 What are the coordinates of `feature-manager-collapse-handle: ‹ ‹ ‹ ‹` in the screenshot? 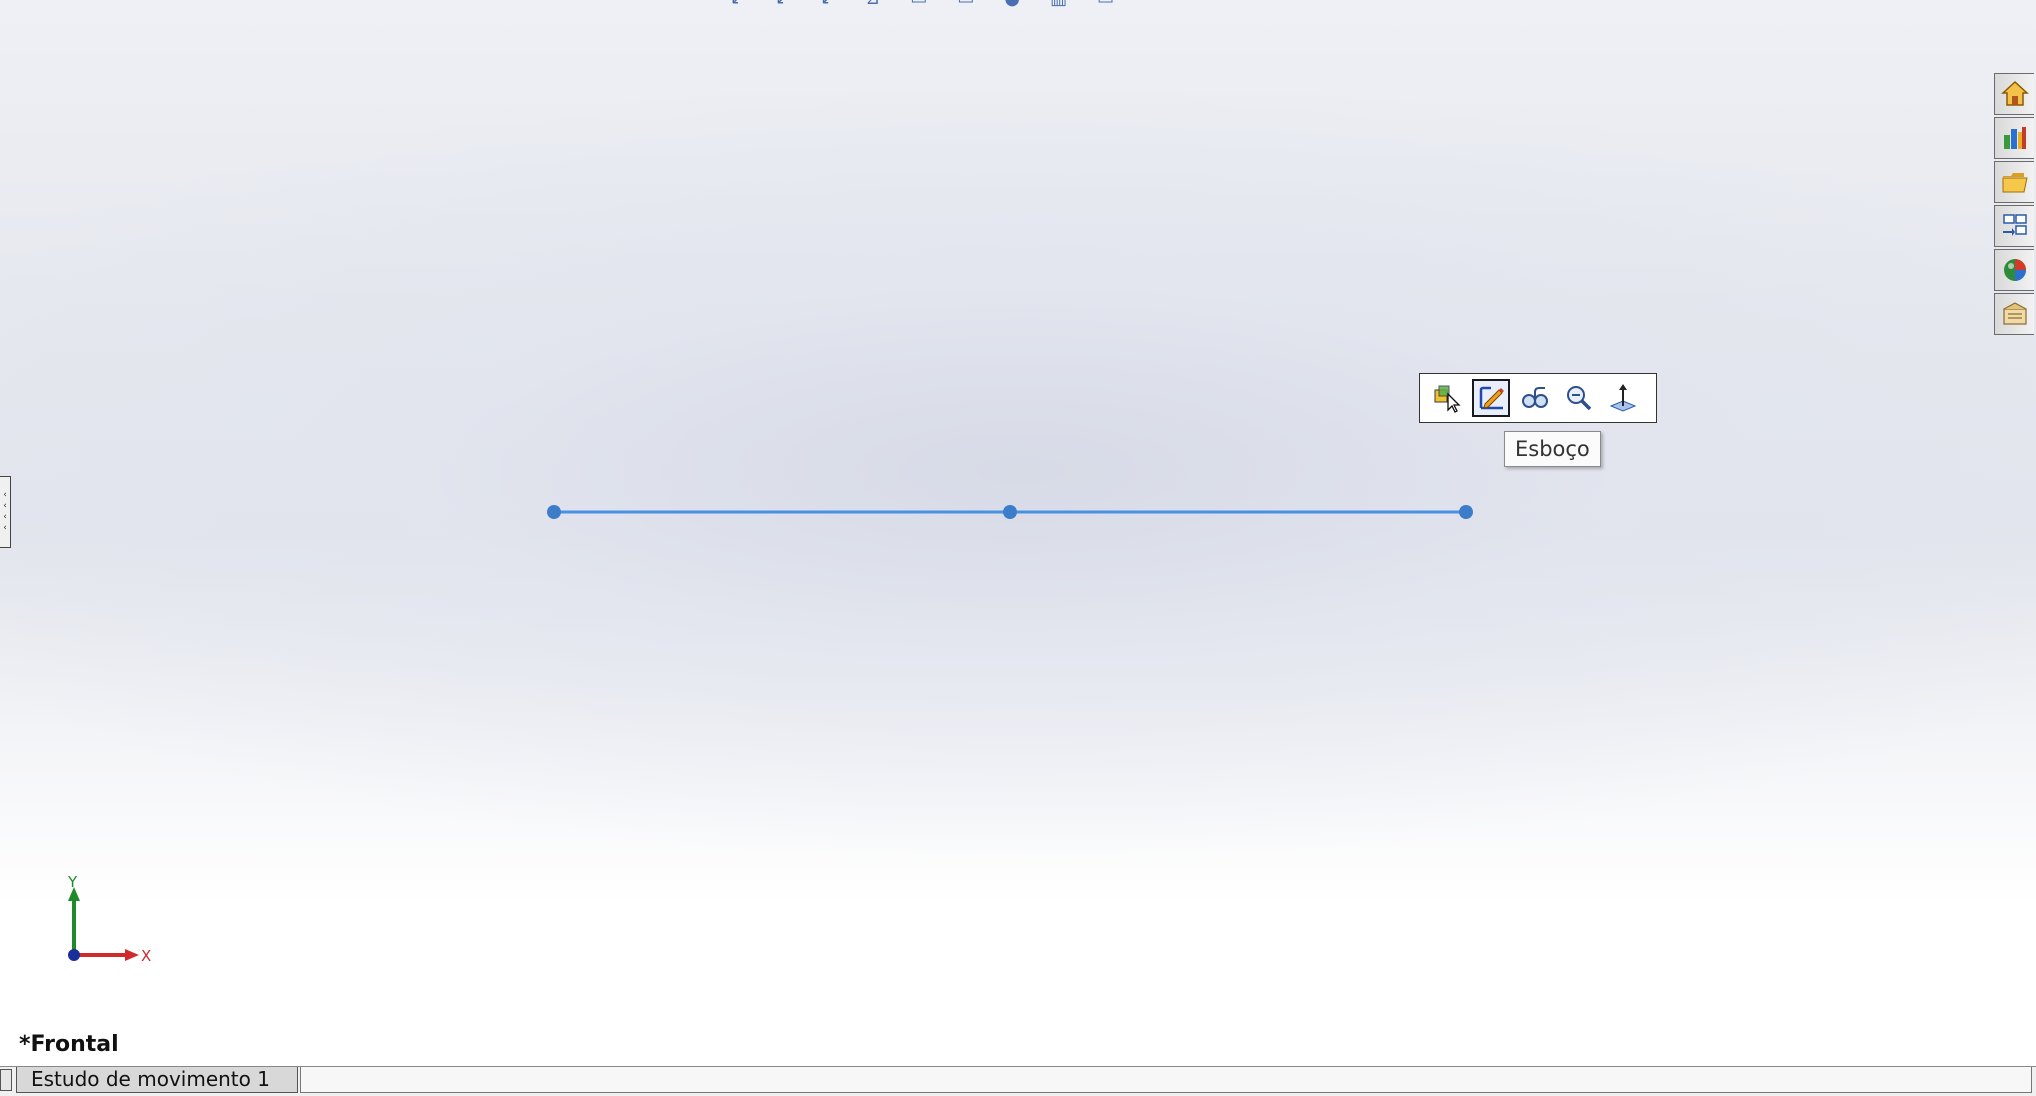 It's located at (5, 512).